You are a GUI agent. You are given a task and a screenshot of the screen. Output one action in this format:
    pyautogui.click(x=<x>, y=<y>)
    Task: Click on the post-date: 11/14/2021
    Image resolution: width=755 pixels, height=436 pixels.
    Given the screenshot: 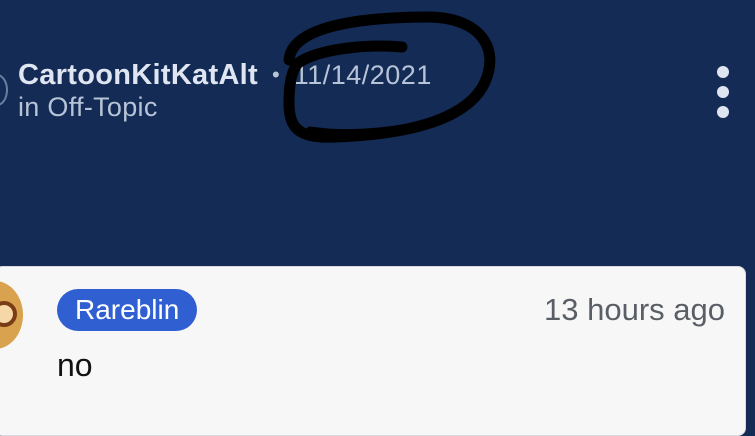 What is the action you would take?
    pyautogui.click(x=362, y=74)
    